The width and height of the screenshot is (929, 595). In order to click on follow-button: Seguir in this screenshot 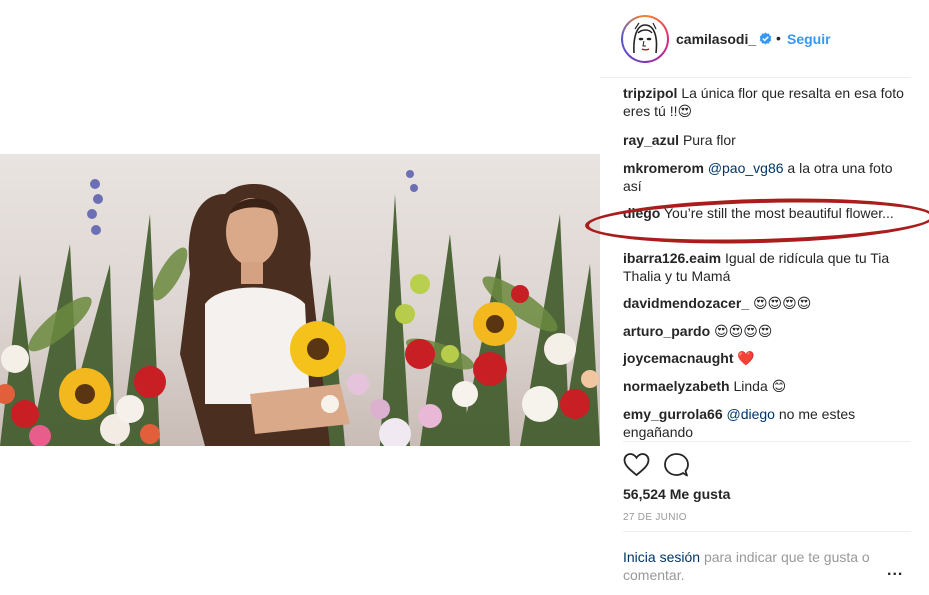, I will do `click(809, 39)`.